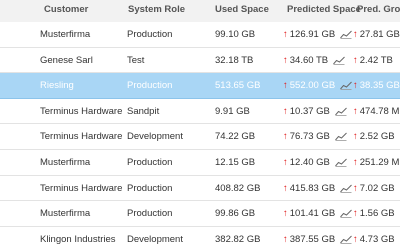  Describe the element at coordinates (379, 162) in the screenshot. I see `pred-growth-value: 251.29 M` at that location.